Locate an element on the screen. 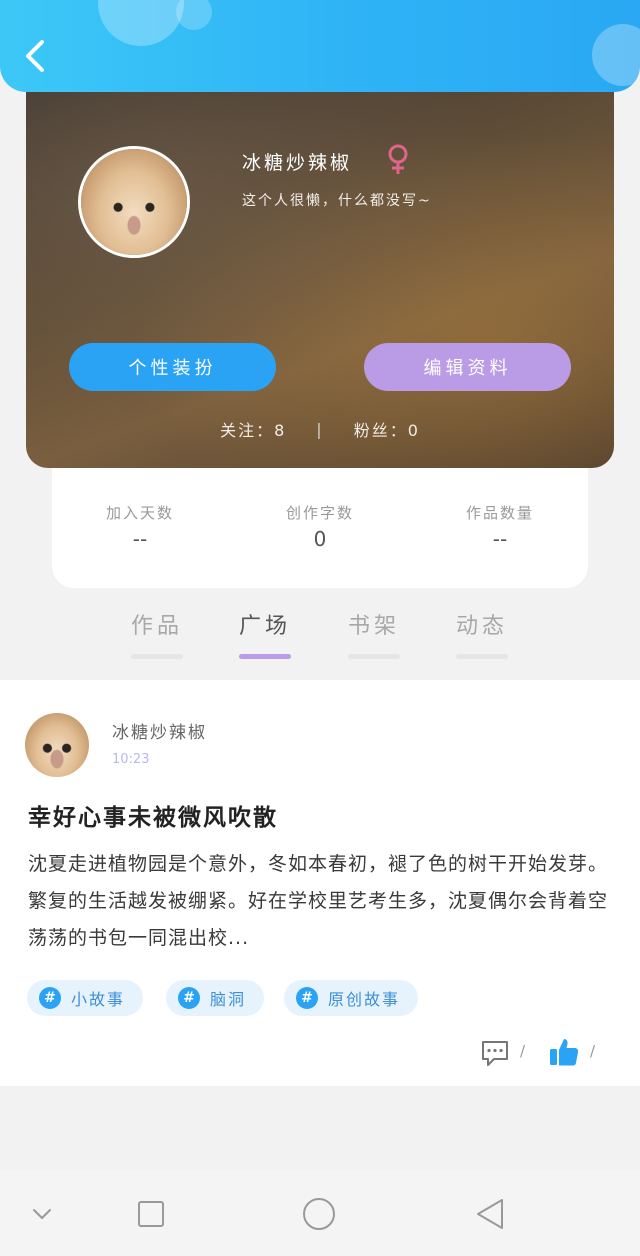 Image resolution: width=640 pixels, height=1256 pixels. system-navbar is located at coordinates (320, 1213).